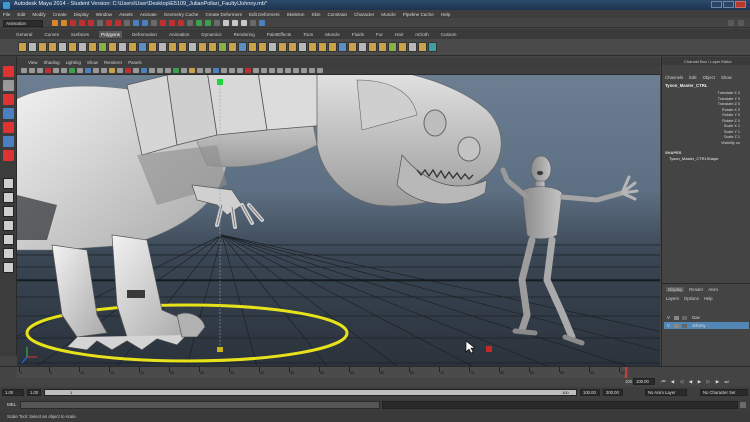 Image resolution: width=750 pixels, height=422 pixels. I want to click on channel-attribute: Visibility on, so click(730, 143).